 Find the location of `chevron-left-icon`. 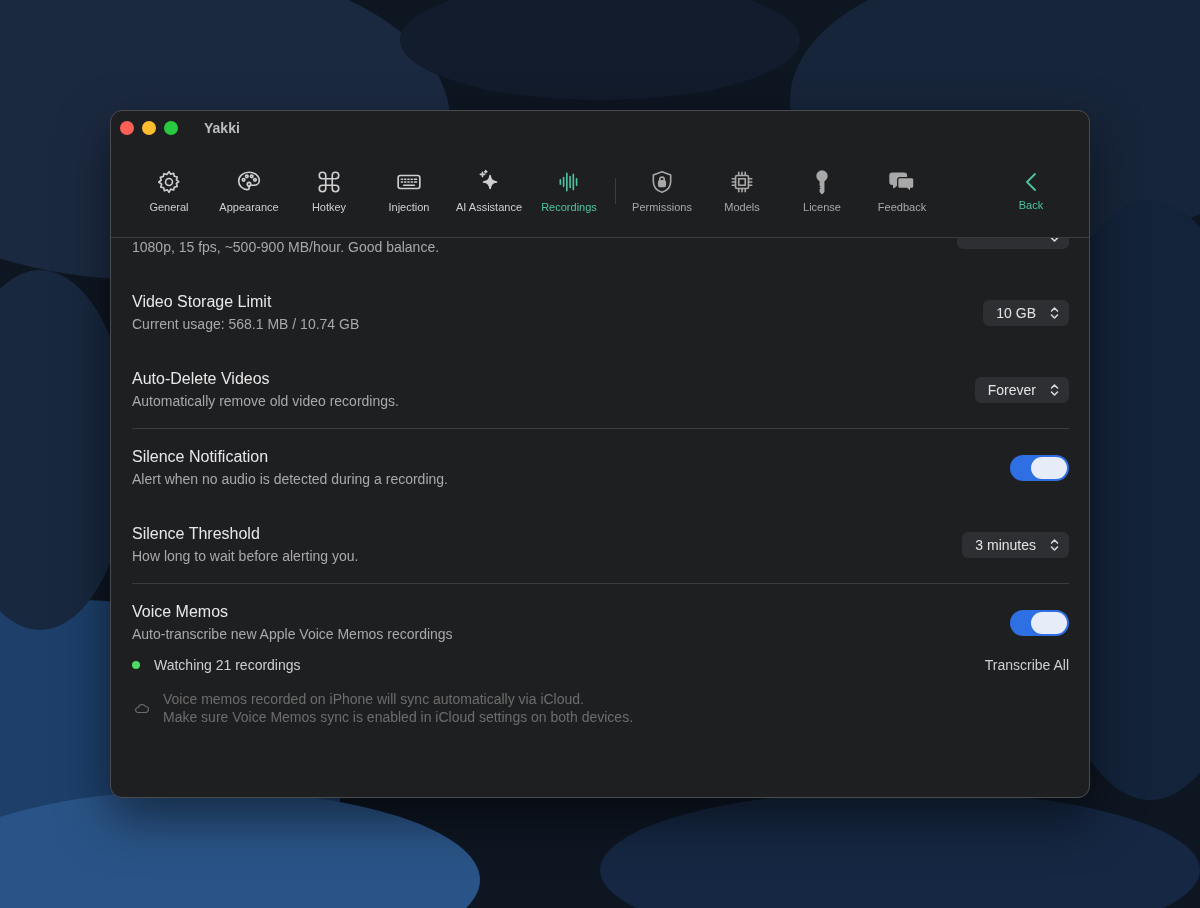

chevron-left-icon is located at coordinates (1031, 182).